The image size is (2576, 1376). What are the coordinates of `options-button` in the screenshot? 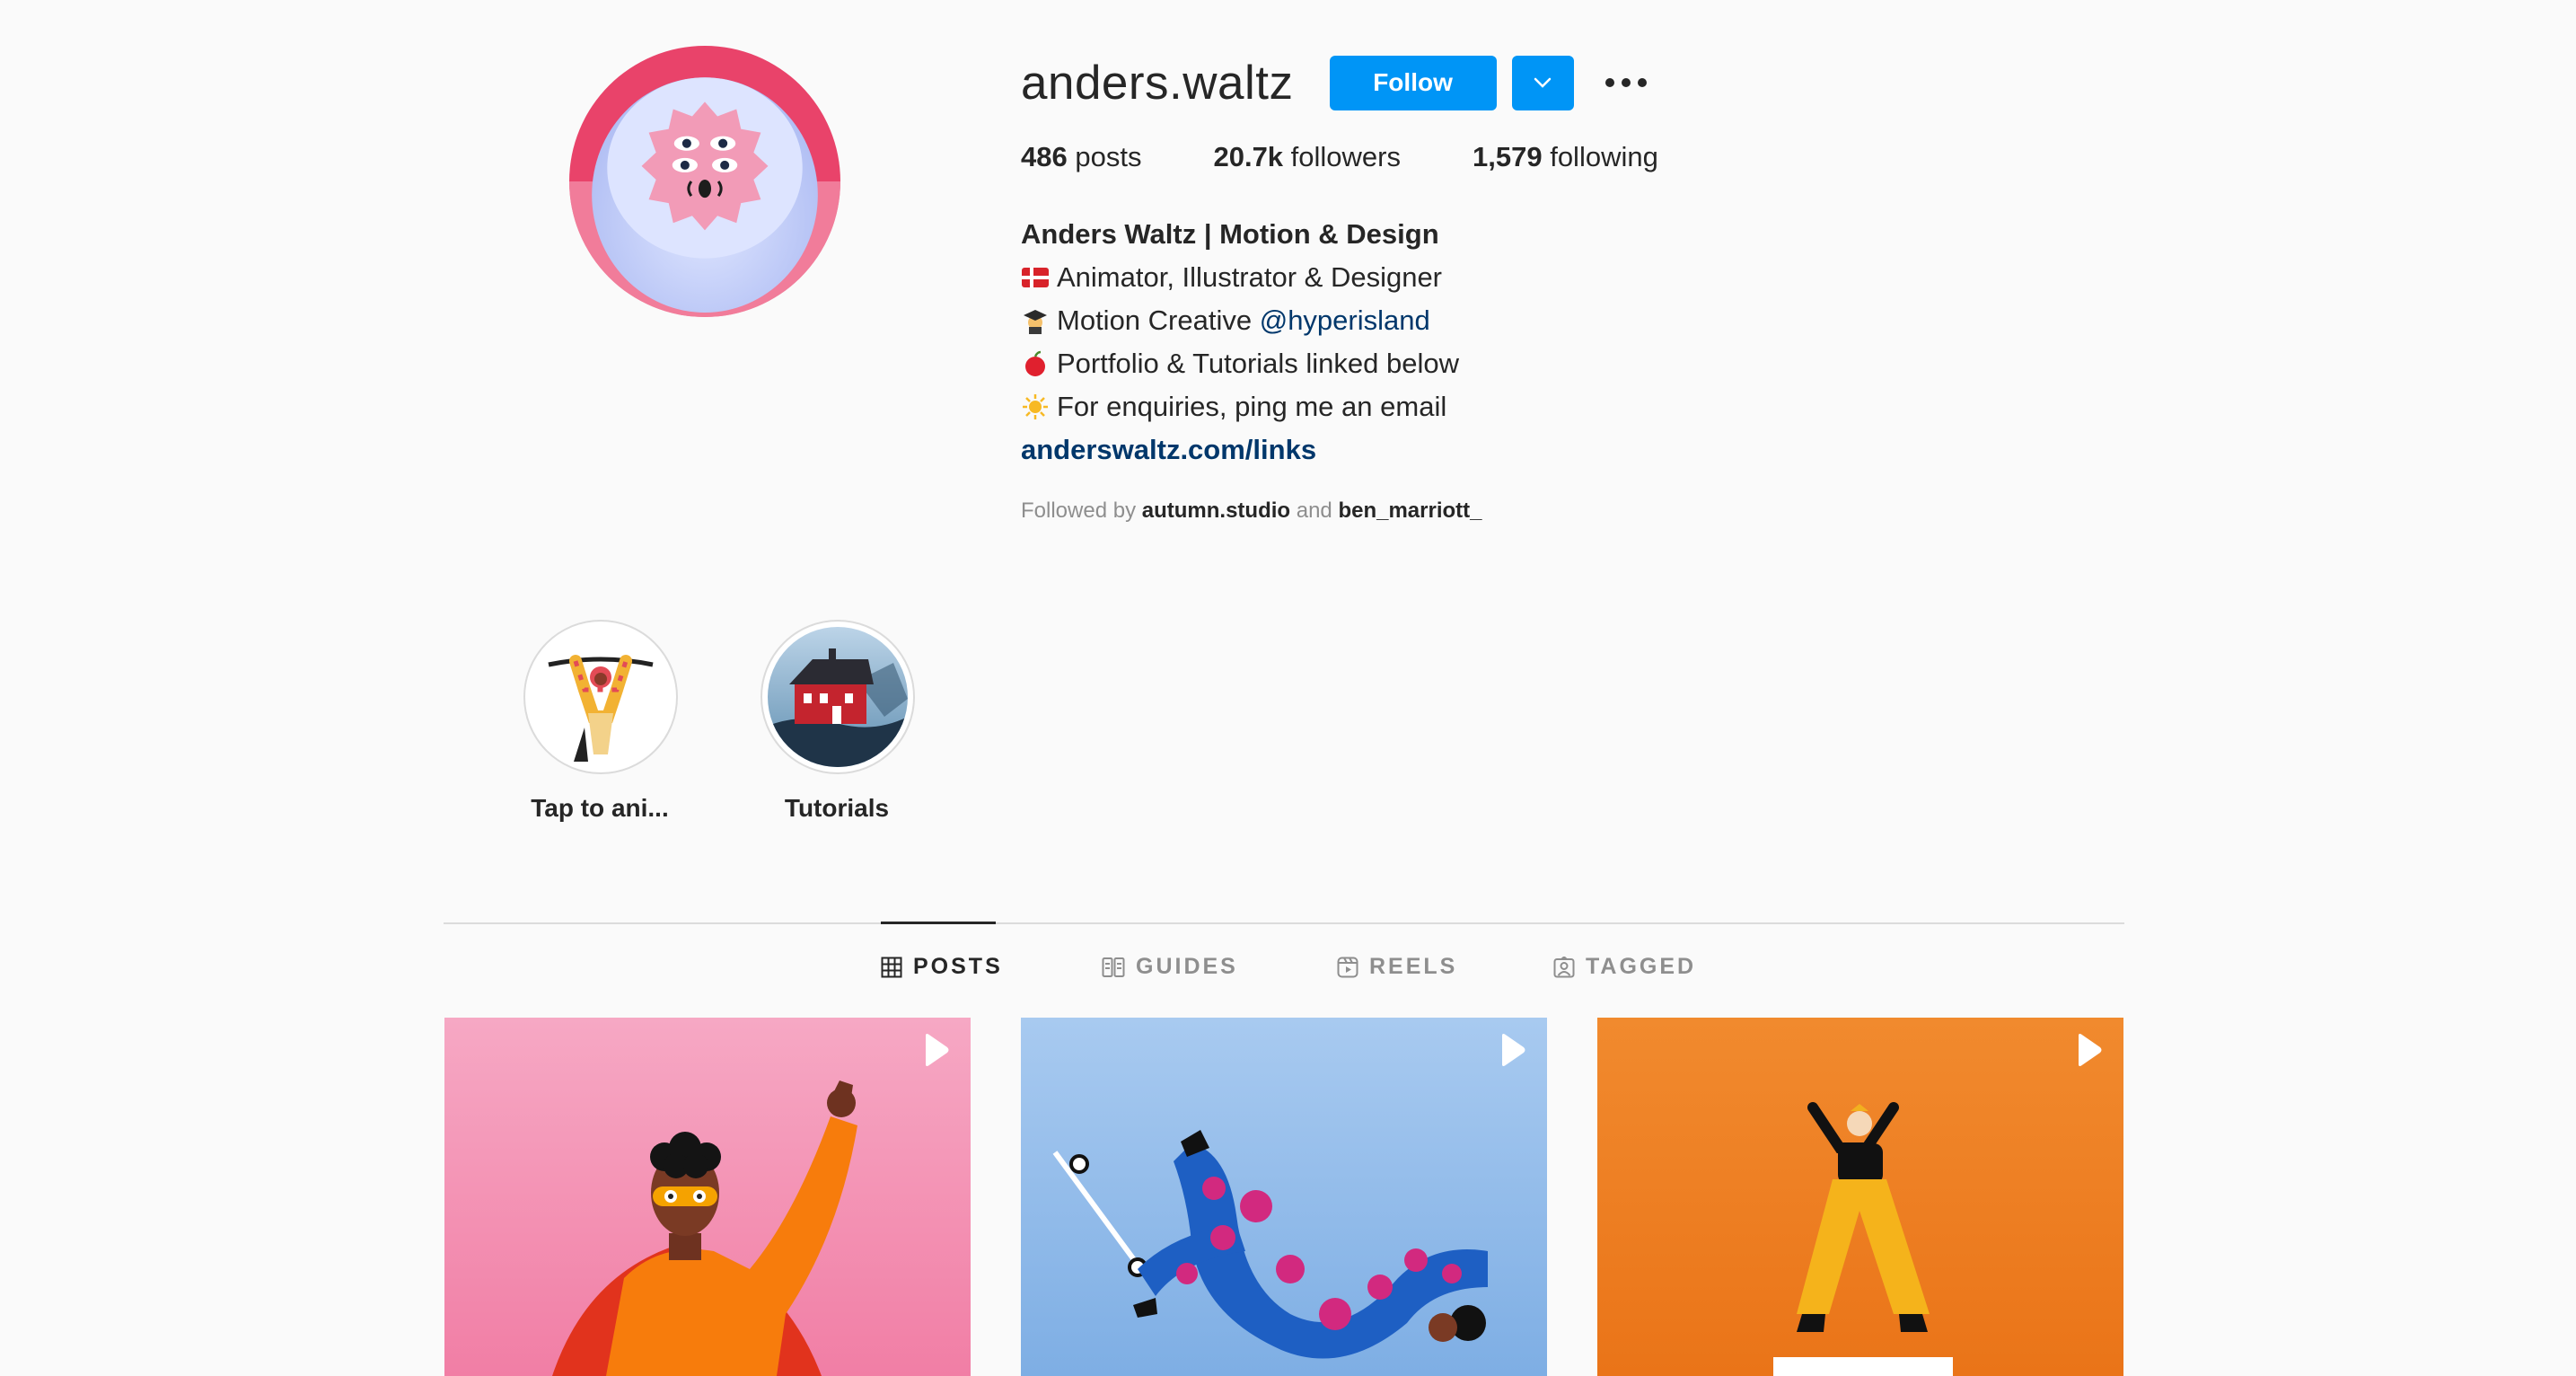 It's located at (1626, 83).